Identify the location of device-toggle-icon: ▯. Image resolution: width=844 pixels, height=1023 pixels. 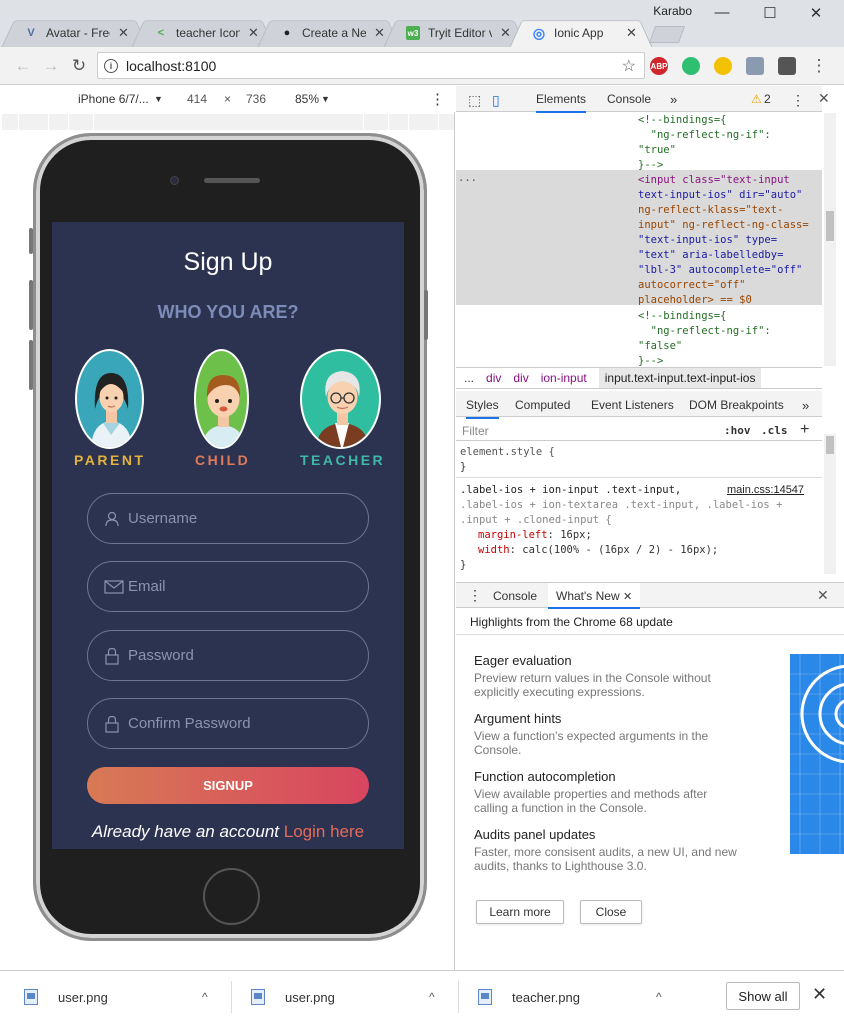
(496, 100).